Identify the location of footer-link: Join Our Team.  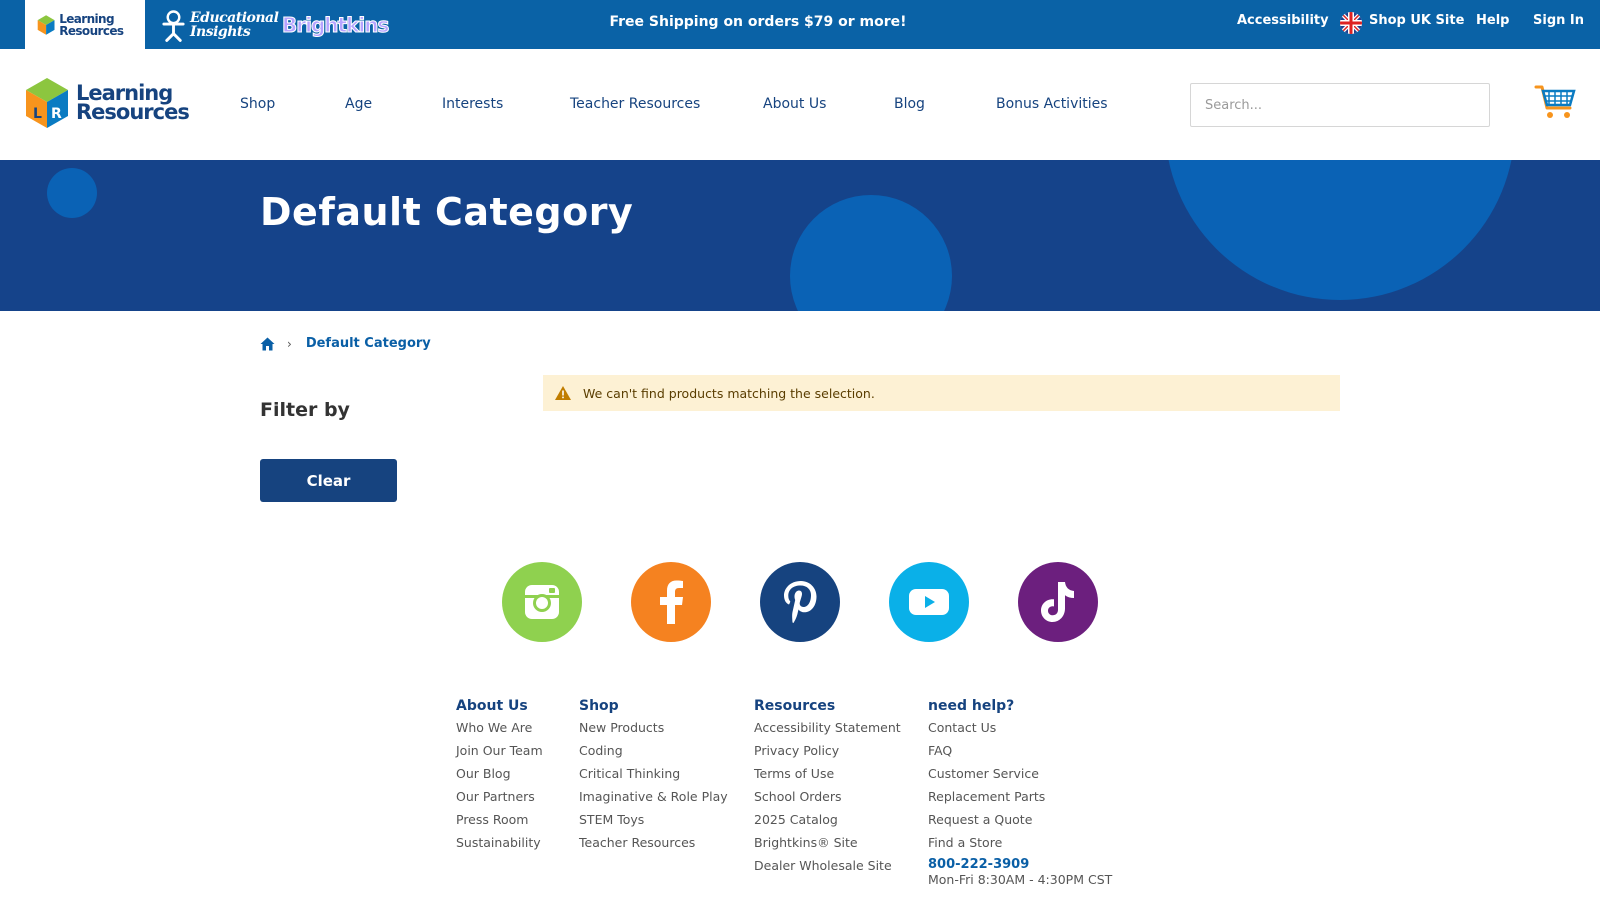
(499, 750).